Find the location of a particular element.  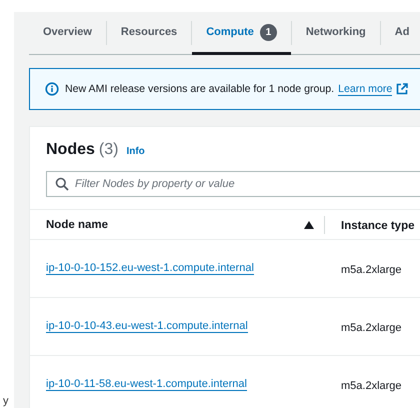

tab: Ad is located at coordinates (400, 33).